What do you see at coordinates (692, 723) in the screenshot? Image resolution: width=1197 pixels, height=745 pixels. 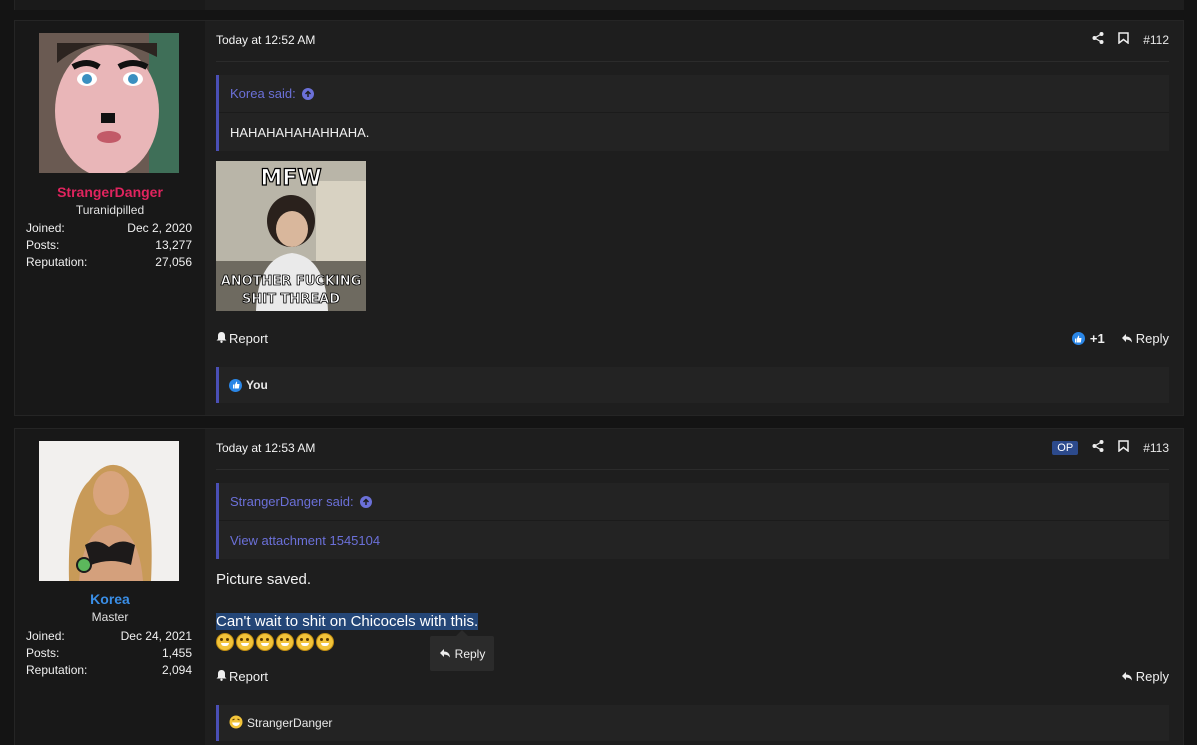 I see `reactions-bar: StrangerDanger` at bounding box center [692, 723].